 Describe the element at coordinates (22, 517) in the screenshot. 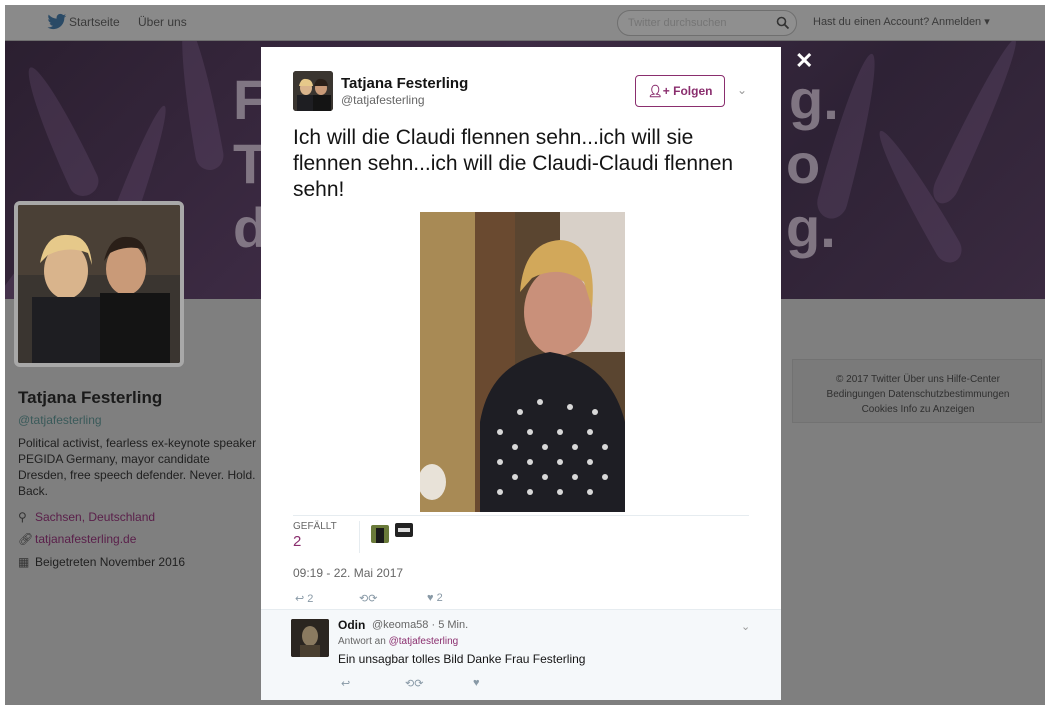

I see `location-pin-icon: ⚲` at that location.